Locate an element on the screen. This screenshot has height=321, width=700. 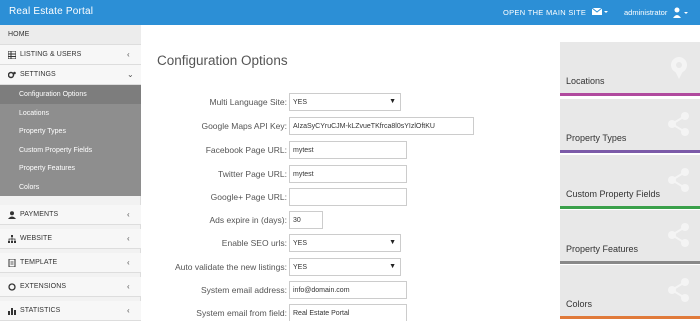
sidebar-item-statistics: STATISTICS ‹ is located at coordinates (70, 311).